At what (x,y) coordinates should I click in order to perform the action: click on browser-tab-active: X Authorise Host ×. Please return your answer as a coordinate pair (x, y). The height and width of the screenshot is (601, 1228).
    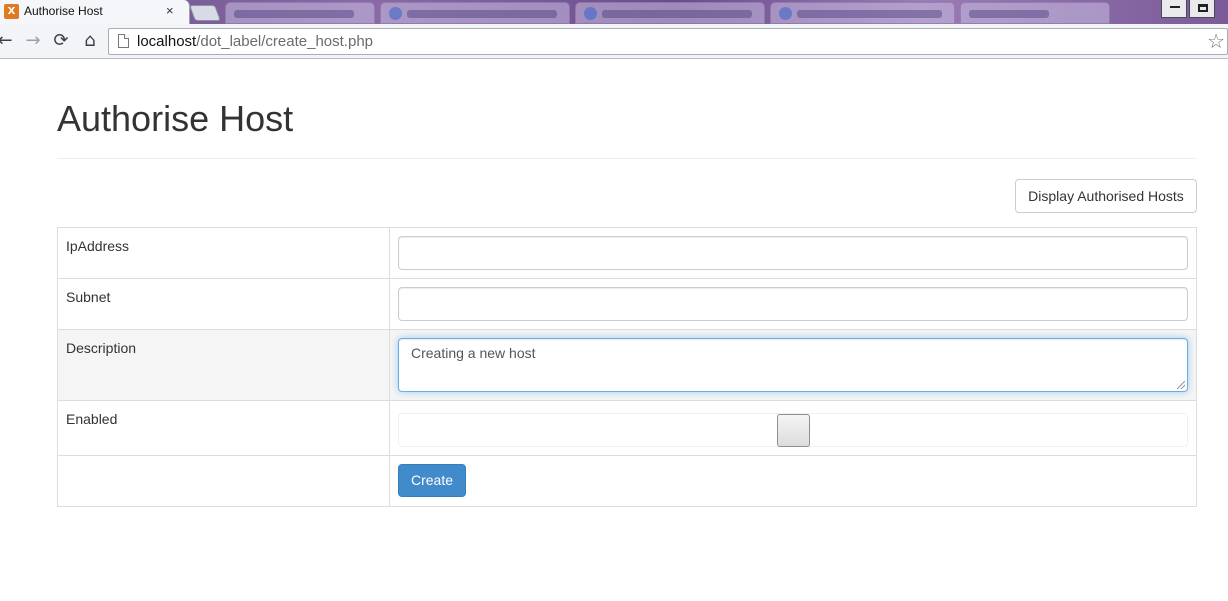
    Looking at the image, I should click on (95, 12).